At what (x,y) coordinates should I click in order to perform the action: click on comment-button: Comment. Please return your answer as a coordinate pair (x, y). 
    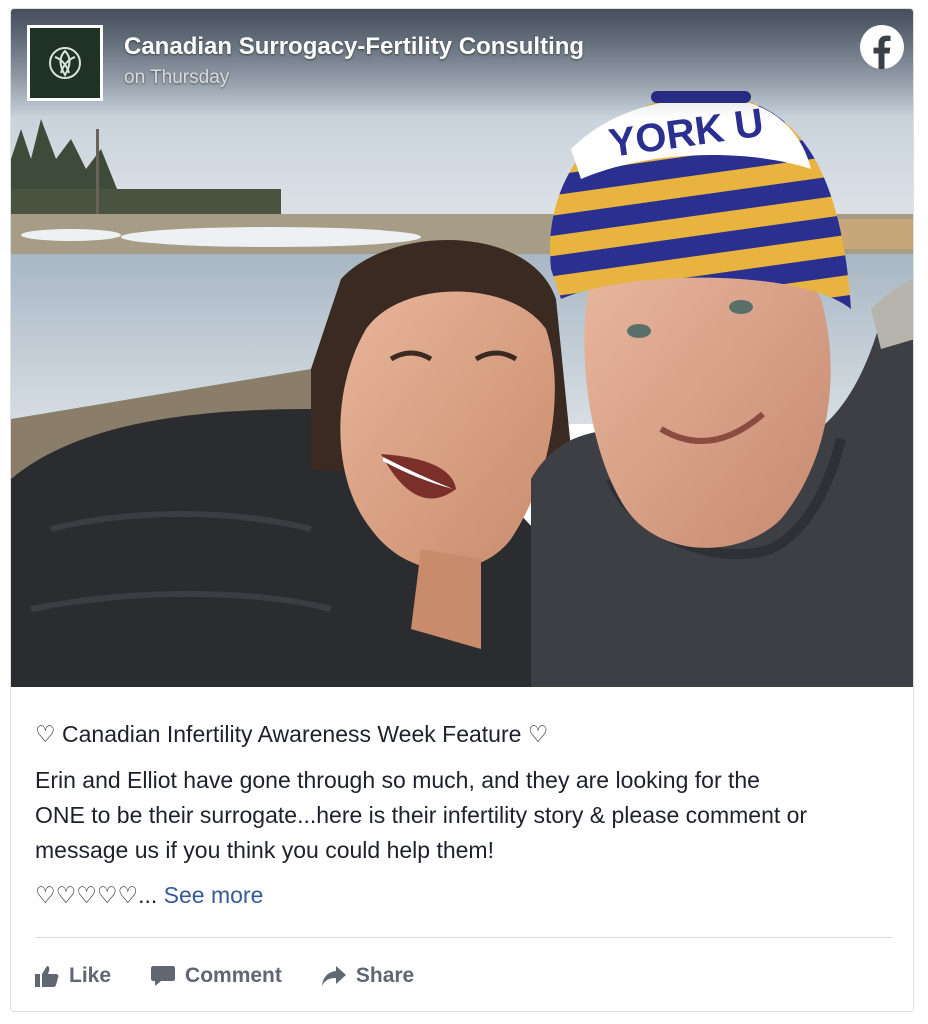
    Looking at the image, I should click on (216, 976).